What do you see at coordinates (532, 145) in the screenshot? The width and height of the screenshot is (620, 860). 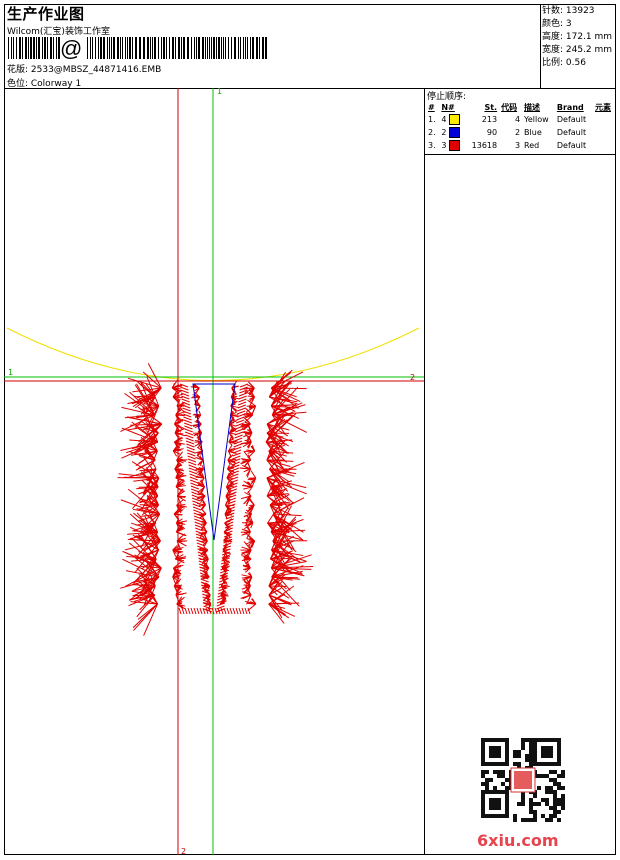 I see `row-description: Red` at bounding box center [532, 145].